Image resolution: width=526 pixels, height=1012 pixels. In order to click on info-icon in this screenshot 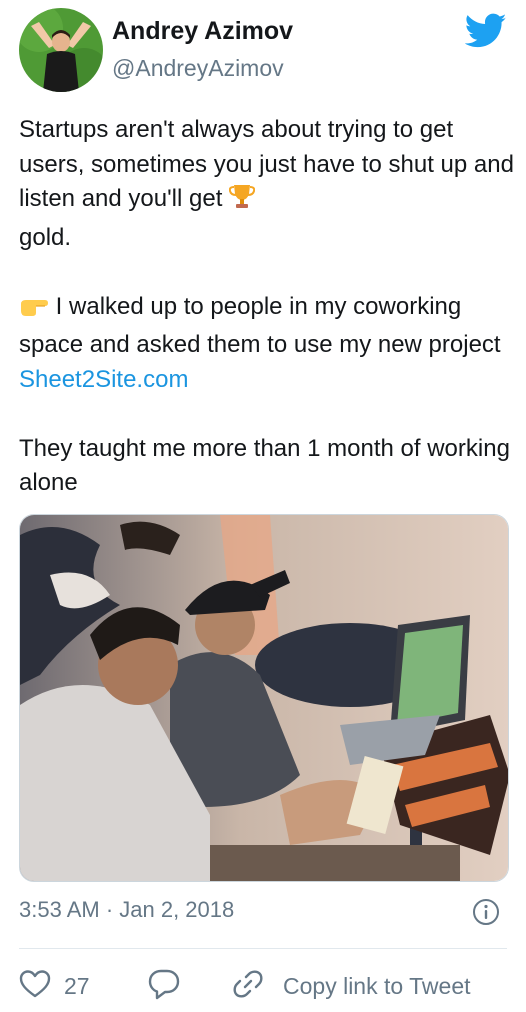, I will do `click(486, 912)`.